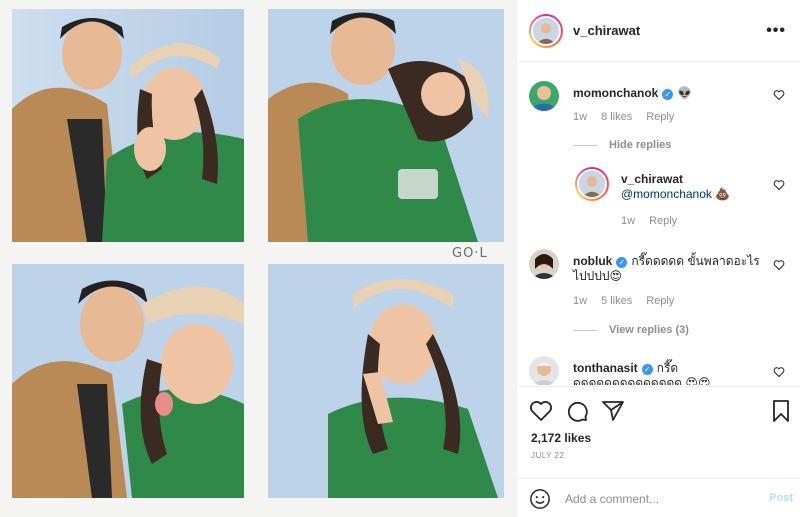  What do you see at coordinates (606, 30) in the screenshot?
I see `author-username: v_chirawat` at bounding box center [606, 30].